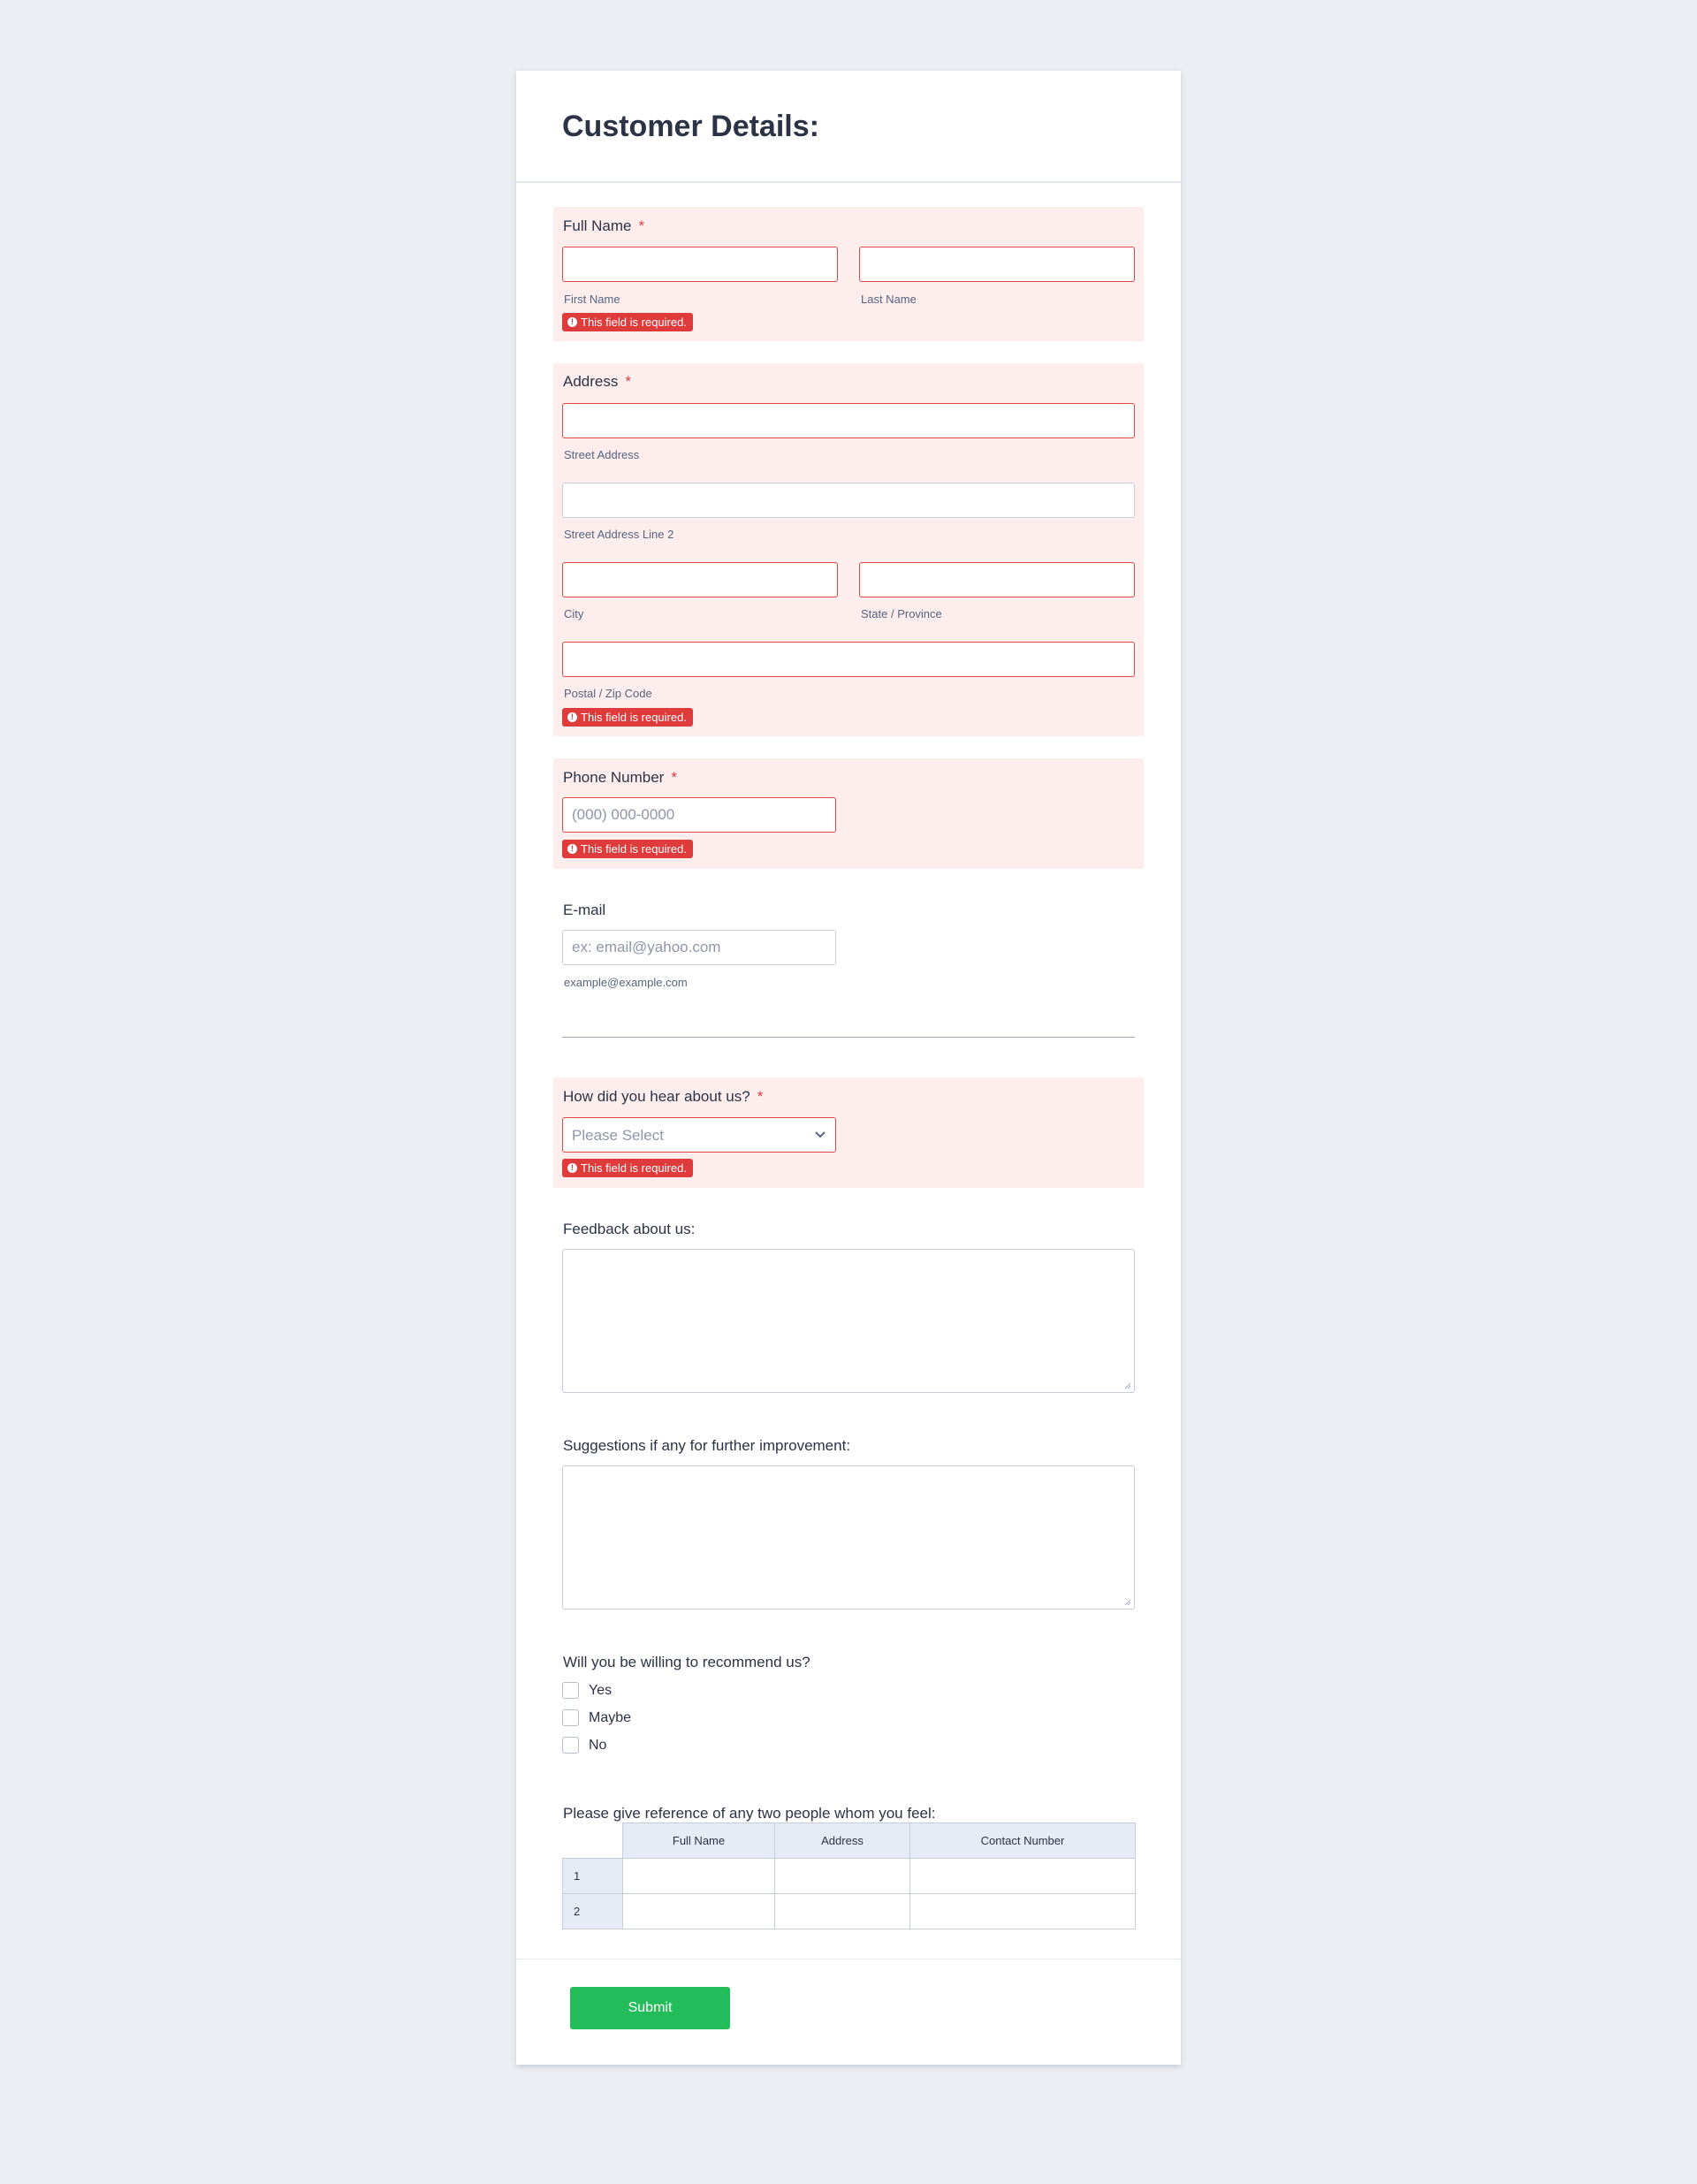 Image resolution: width=1697 pixels, height=2184 pixels. I want to click on hear-about-selected-value: Please Select, so click(618, 1135).